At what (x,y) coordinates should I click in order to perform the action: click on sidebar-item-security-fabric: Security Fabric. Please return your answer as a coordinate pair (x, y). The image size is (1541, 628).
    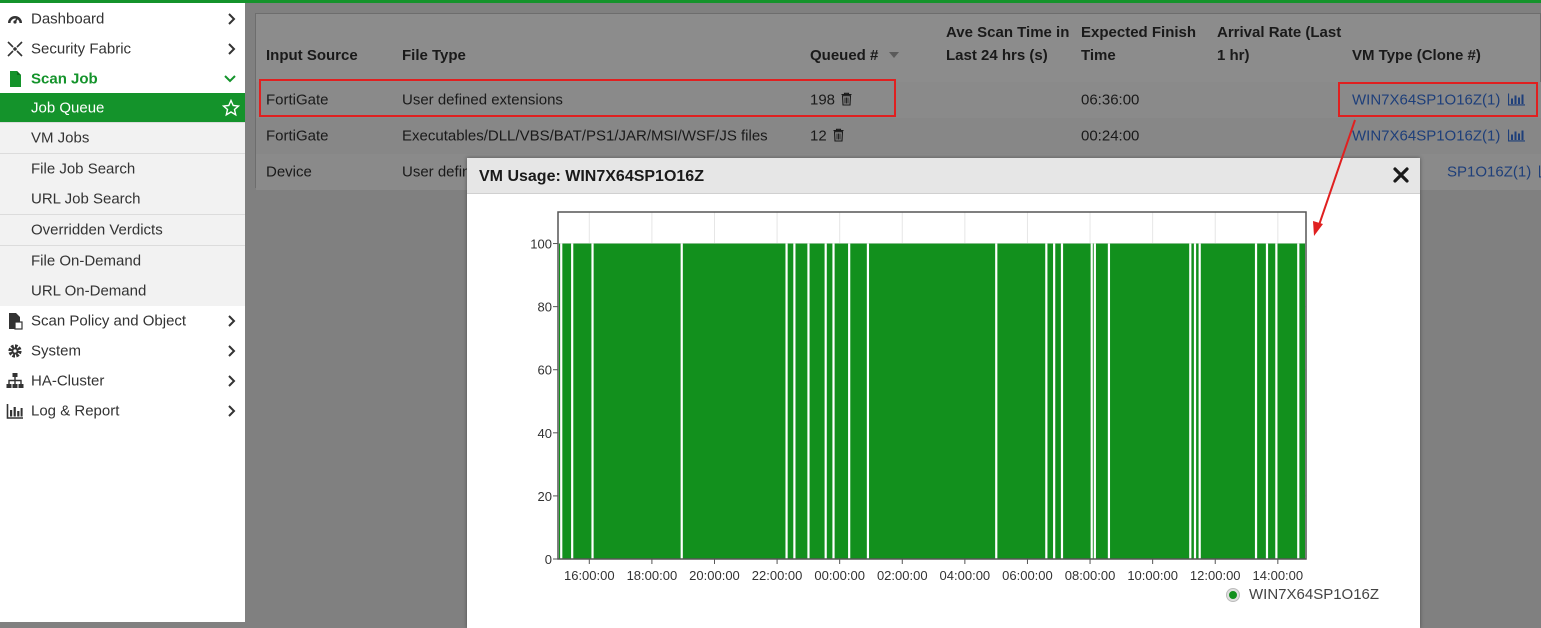
    Looking at the image, I should click on (122, 49).